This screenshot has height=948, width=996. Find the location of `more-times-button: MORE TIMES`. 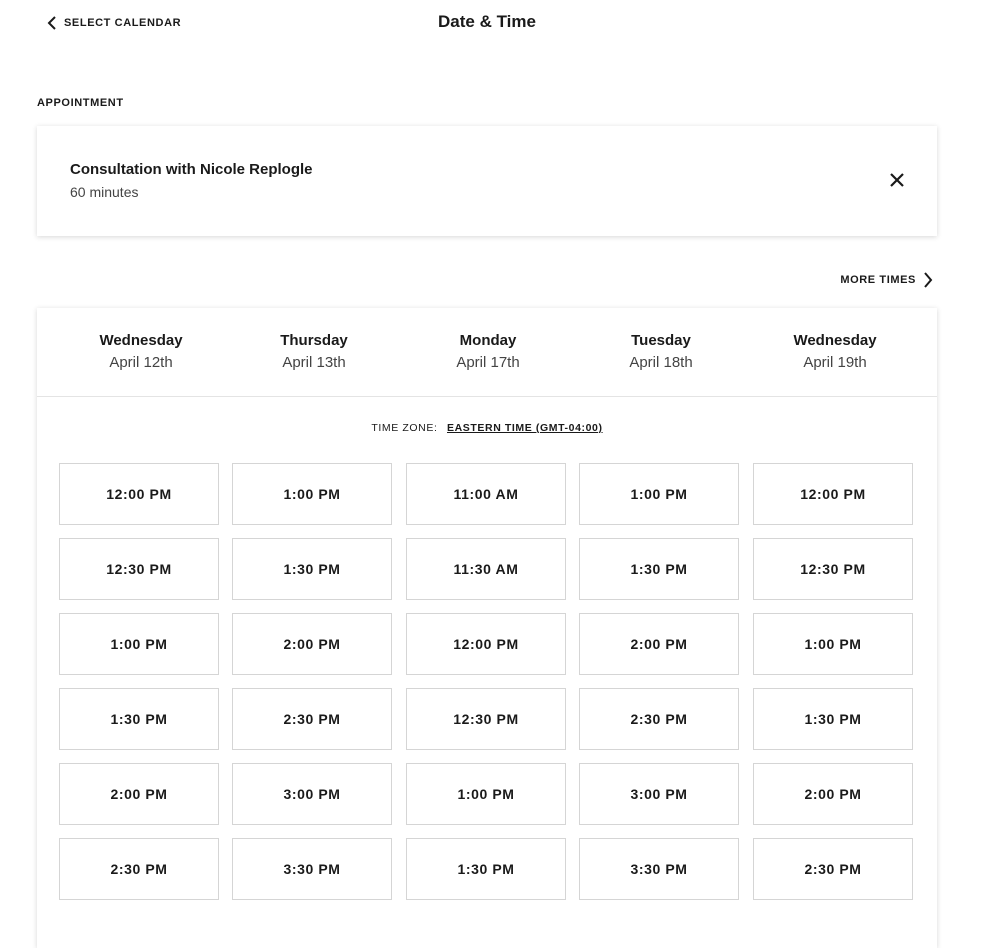

more-times-button: MORE TIMES is located at coordinates (886, 280).